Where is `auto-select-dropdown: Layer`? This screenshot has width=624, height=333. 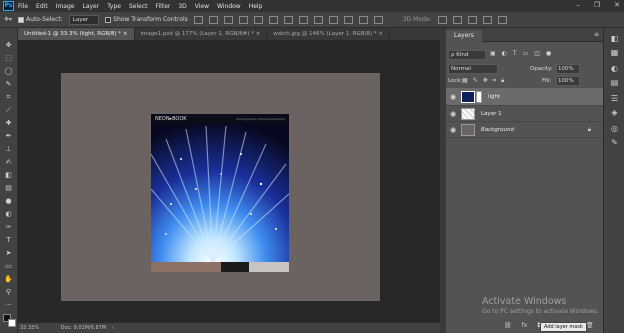 auto-select-dropdown: Layer is located at coordinates (84, 19).